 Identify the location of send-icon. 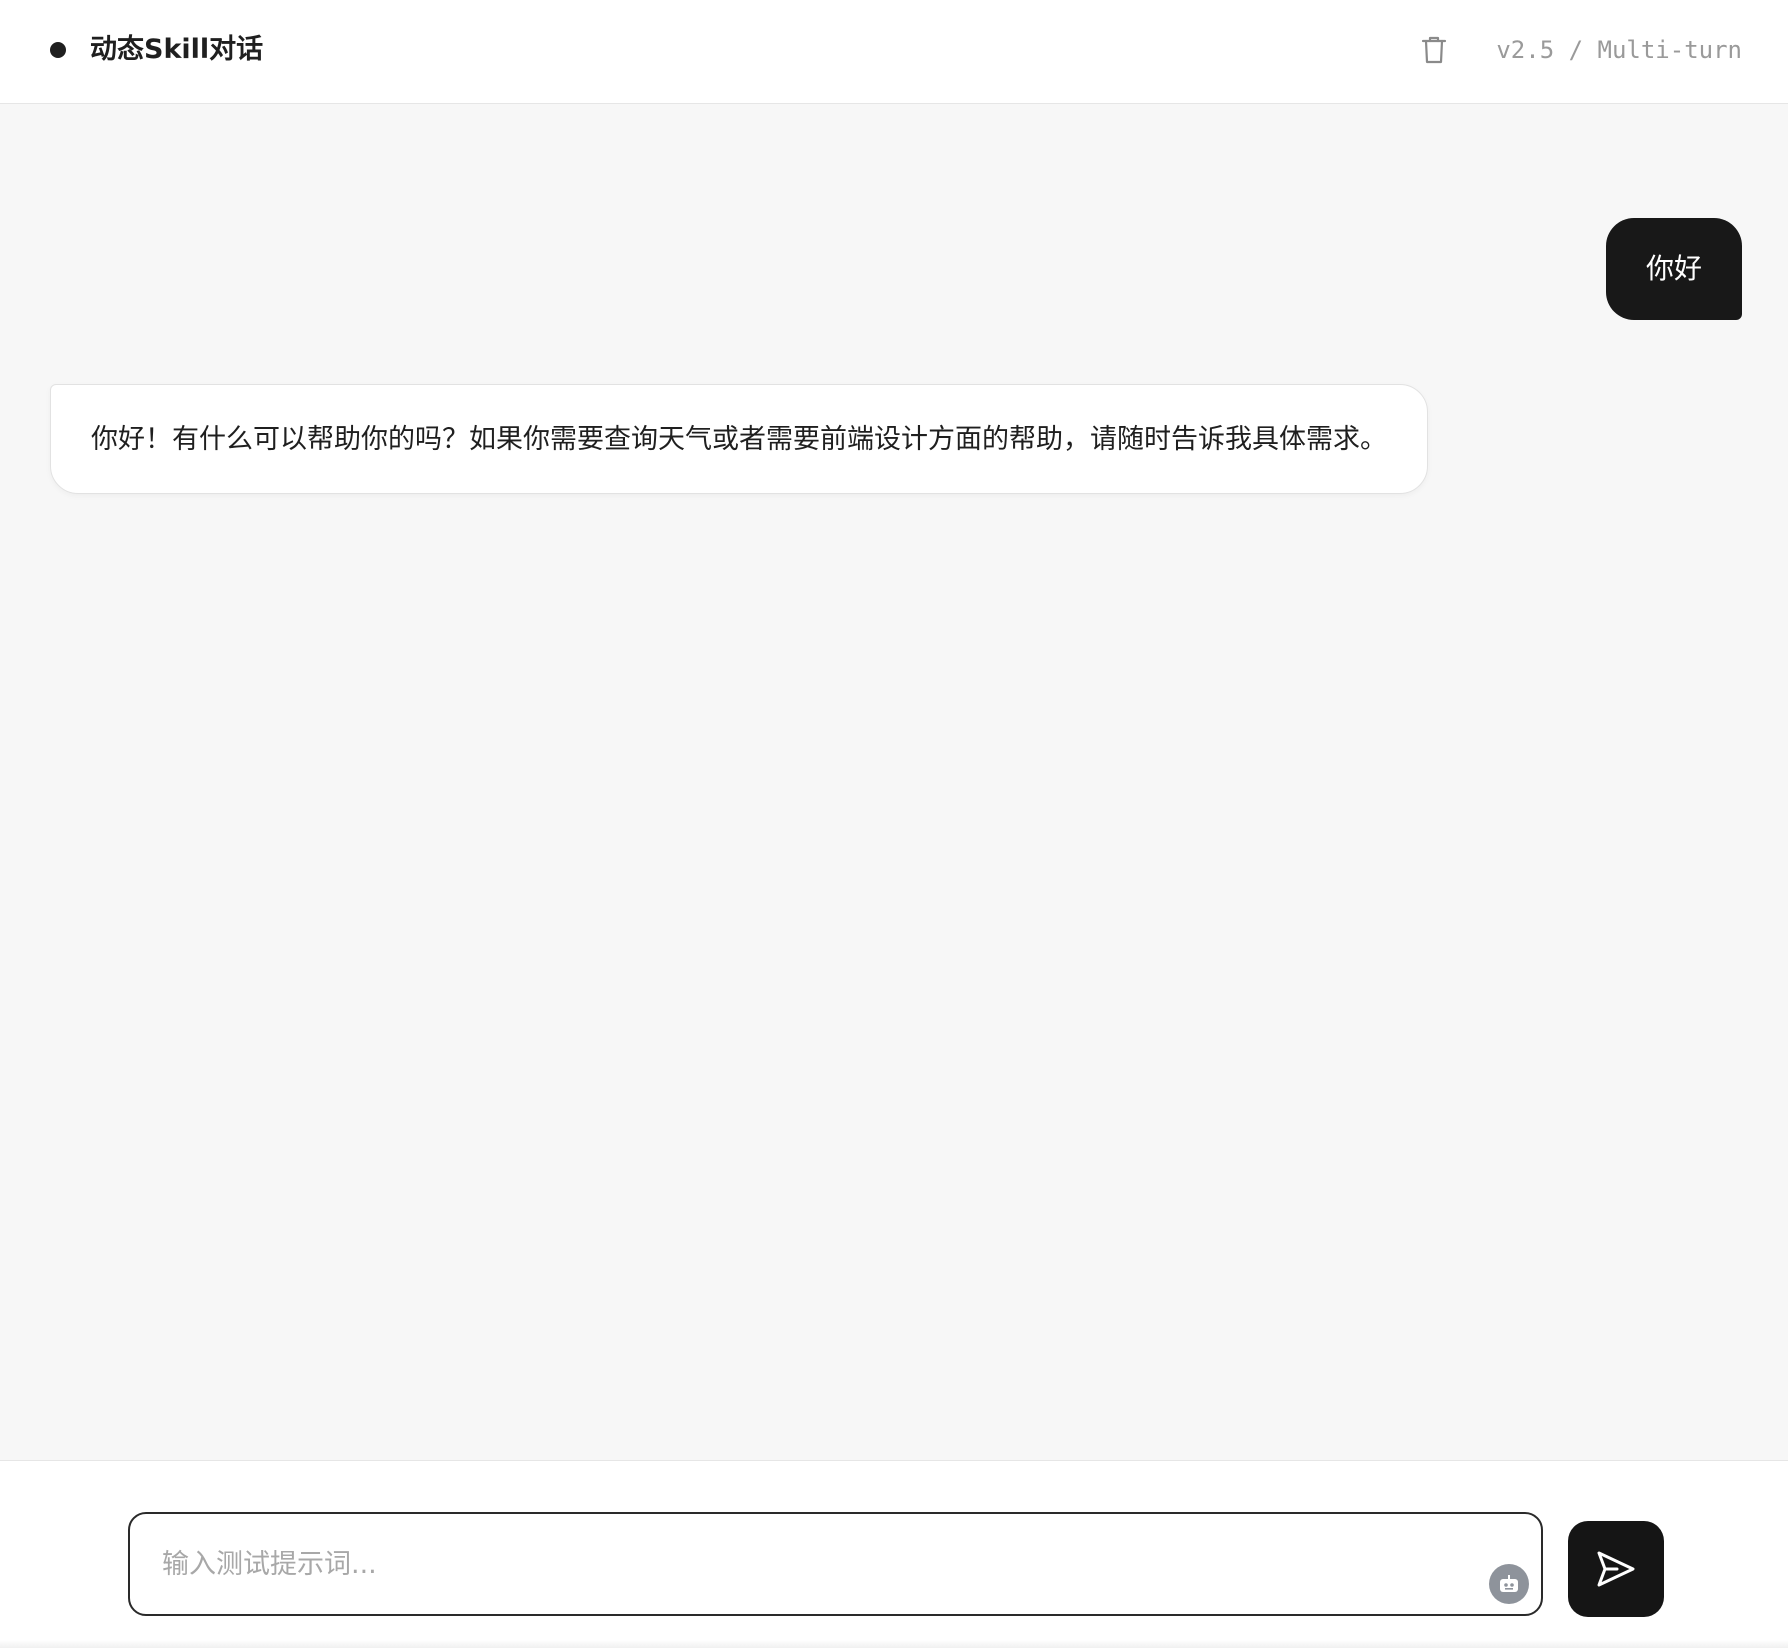
(1616, 1569).